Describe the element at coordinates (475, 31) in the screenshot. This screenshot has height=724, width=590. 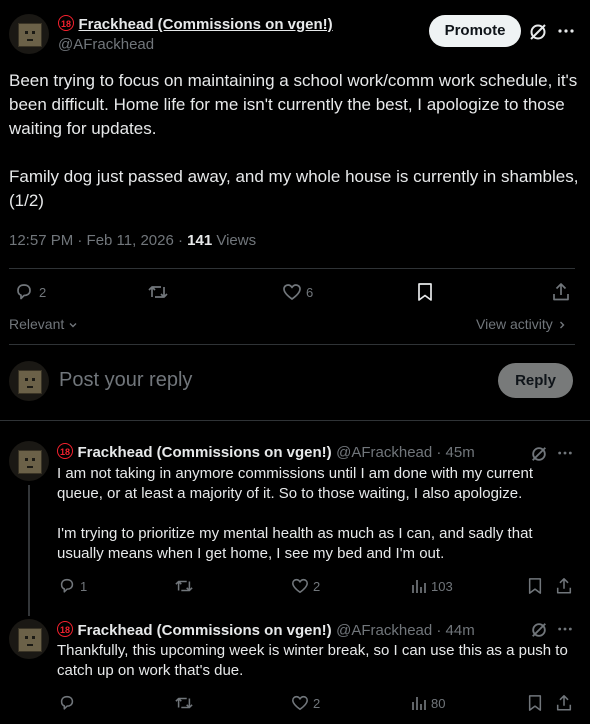
I see `promote-button: Promote` at that location.